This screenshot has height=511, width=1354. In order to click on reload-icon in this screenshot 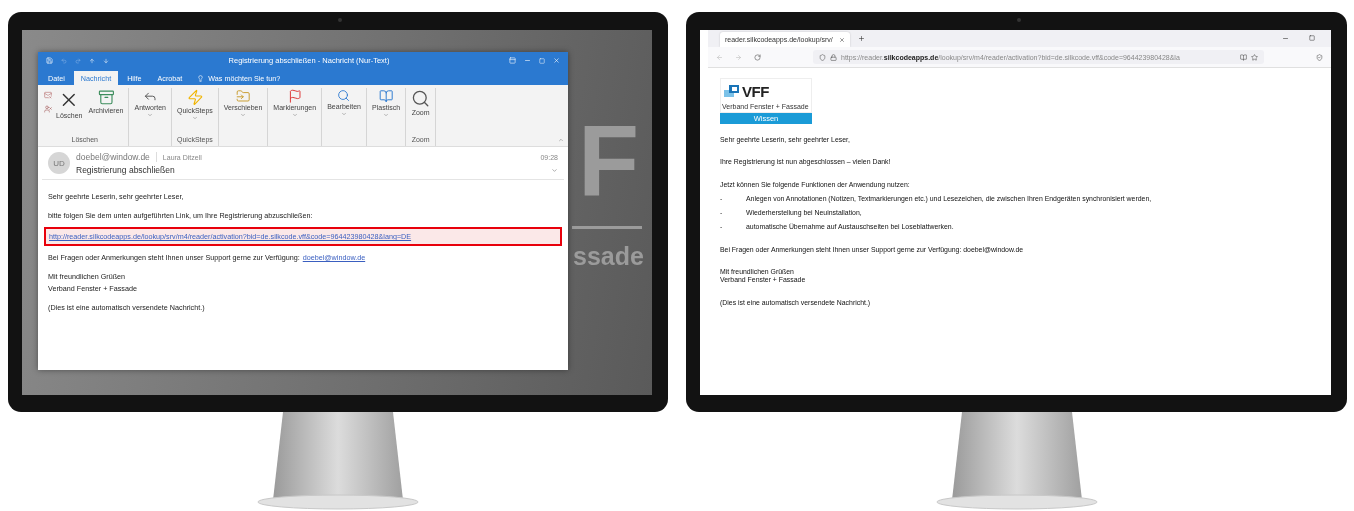, I will do `click(757, 57)`.